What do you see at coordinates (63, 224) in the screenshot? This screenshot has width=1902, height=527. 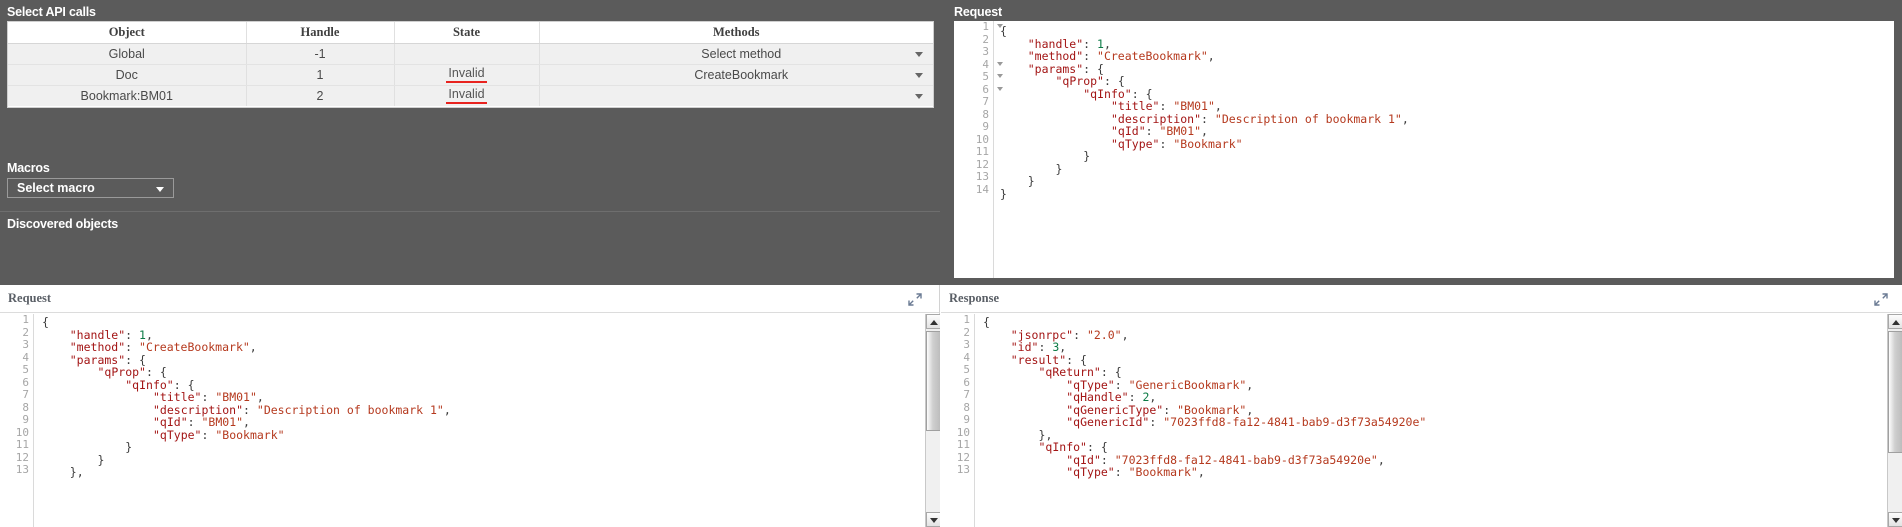 I see `discovered-objects-title: Discovered objects` at bounding box center [63, 224].